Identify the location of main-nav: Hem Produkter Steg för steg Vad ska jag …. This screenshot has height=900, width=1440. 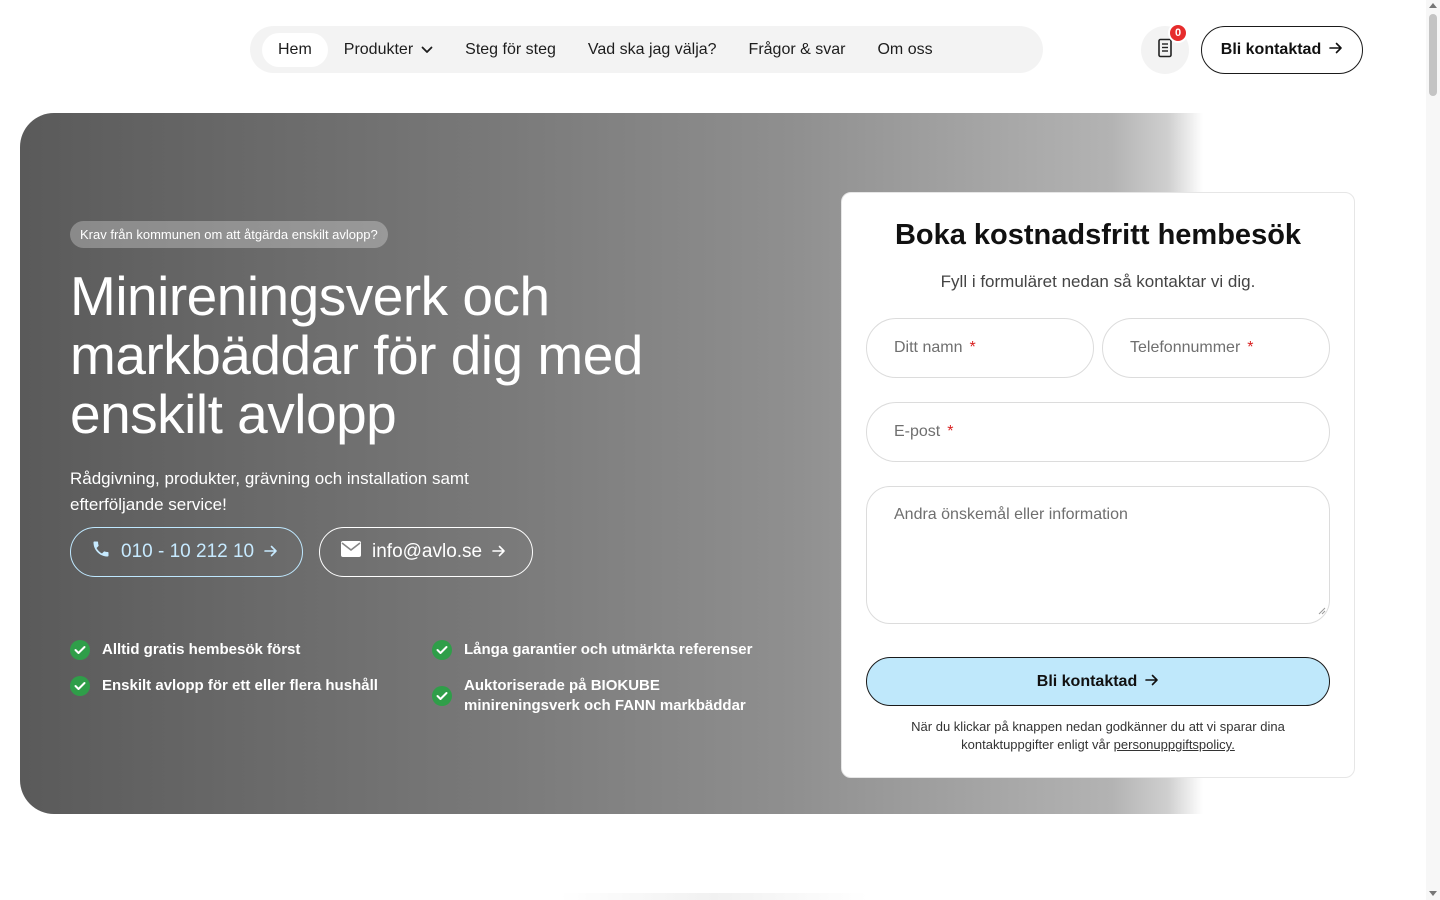
(646, 49).